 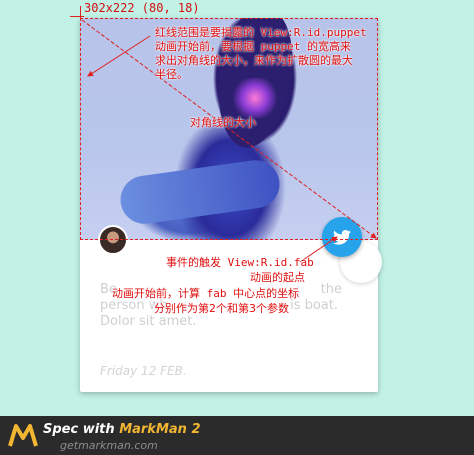 I want to click on footer-url-link: getmarkman.com, so click(x=109, y=445).